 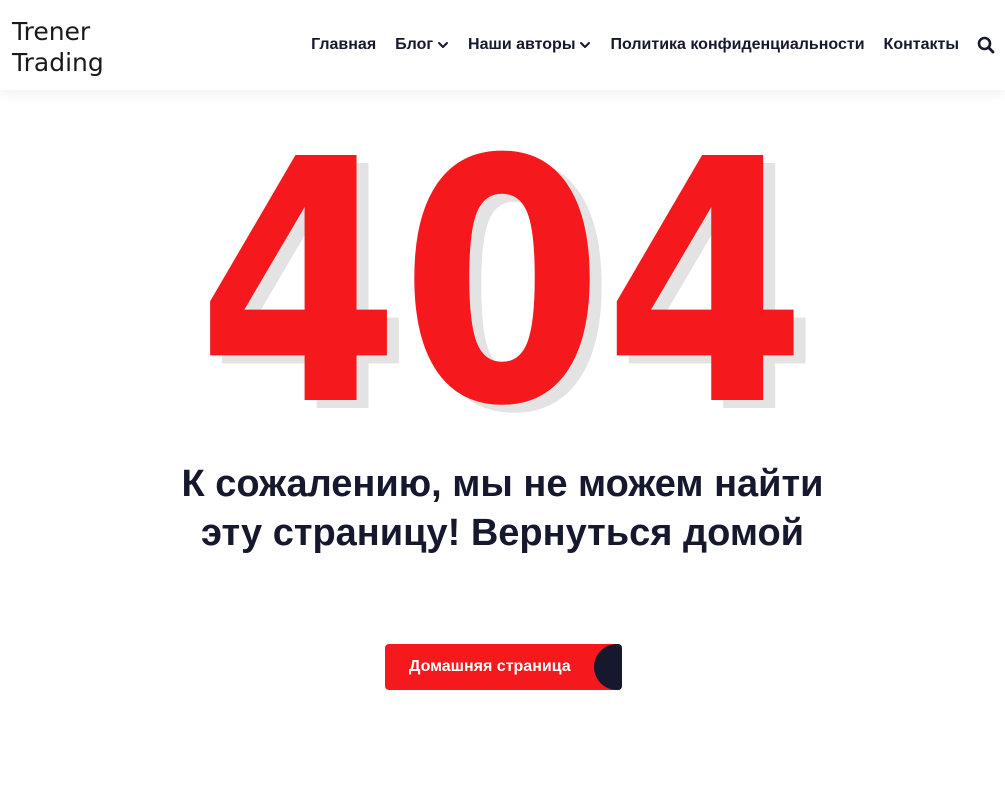 I want to click on site-logo: Trener Trading, so click(x=58, y=47).